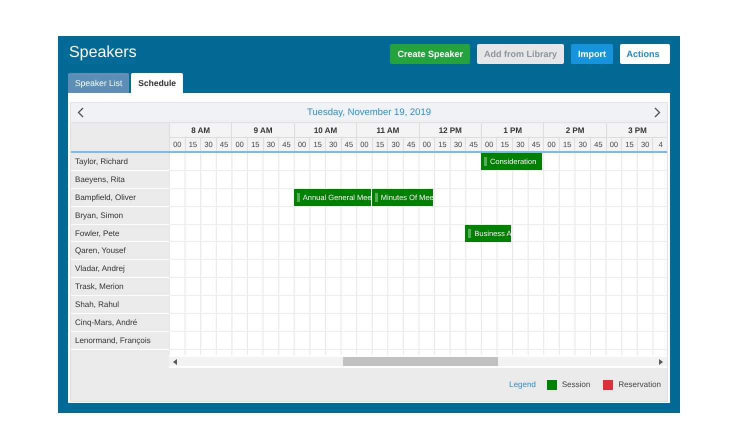 The width and height of the screenshot is (738, 440). Describe the element at coordinates (450, 130) in the screenshot. I see `hour-label: 12 PM` at that location.